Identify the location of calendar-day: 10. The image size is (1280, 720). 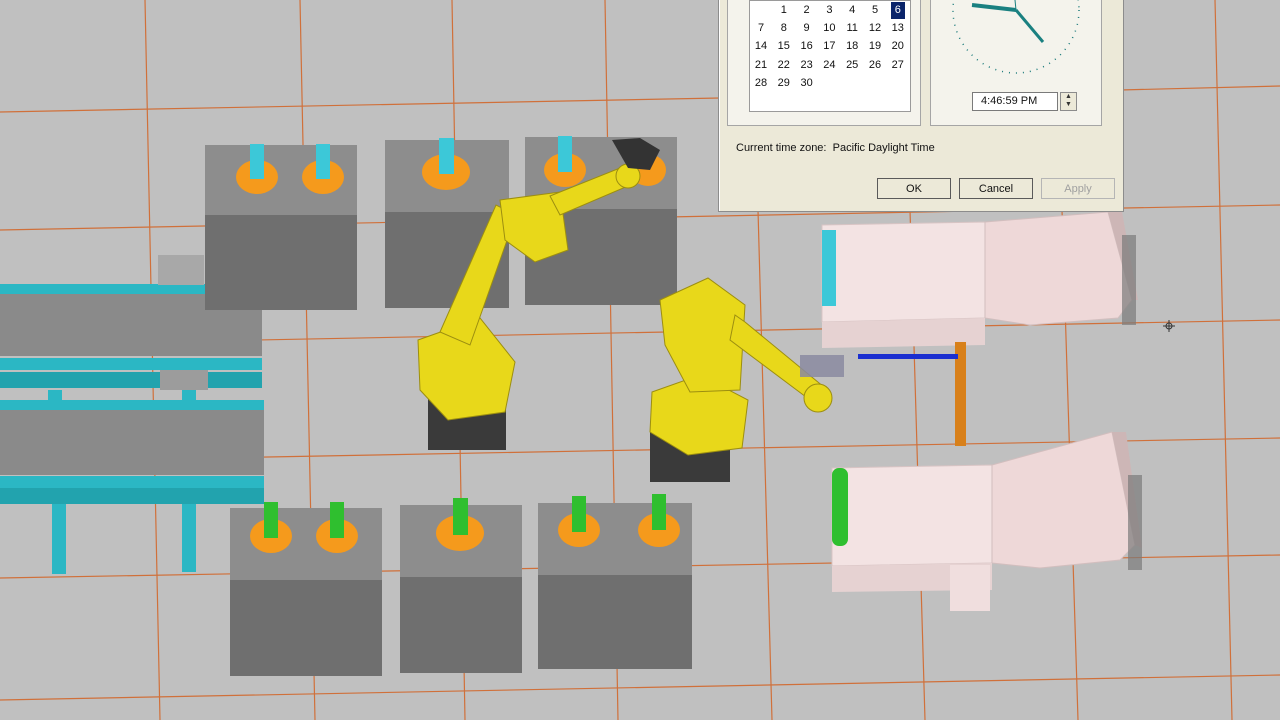
(829, 28).